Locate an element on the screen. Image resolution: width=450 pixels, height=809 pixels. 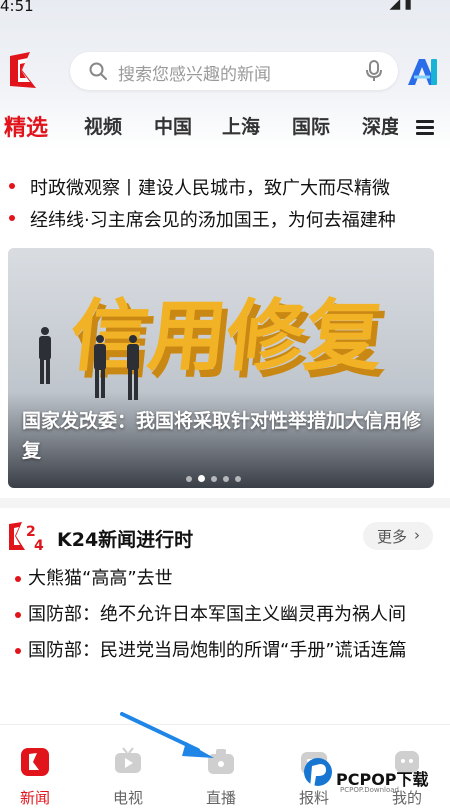
list-item: 大熊猫“高高”去世 is located at coordinates (225, 579).